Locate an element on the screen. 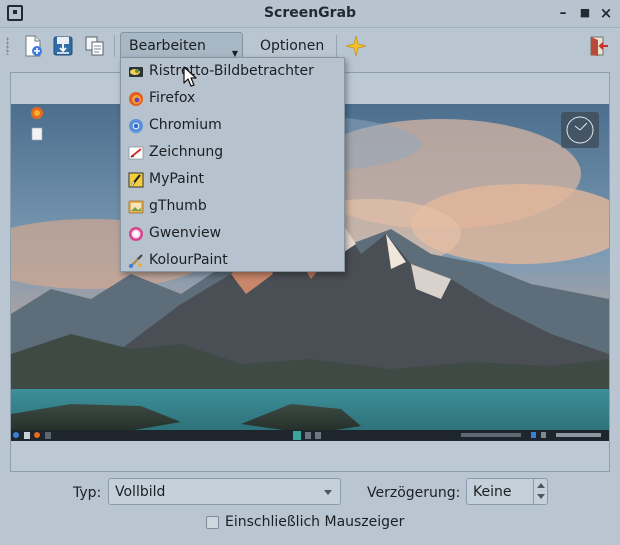 The height and width of the screenshot is (545, 620). menu-item-chromium: Chromium is located at coordinates (232, 126).